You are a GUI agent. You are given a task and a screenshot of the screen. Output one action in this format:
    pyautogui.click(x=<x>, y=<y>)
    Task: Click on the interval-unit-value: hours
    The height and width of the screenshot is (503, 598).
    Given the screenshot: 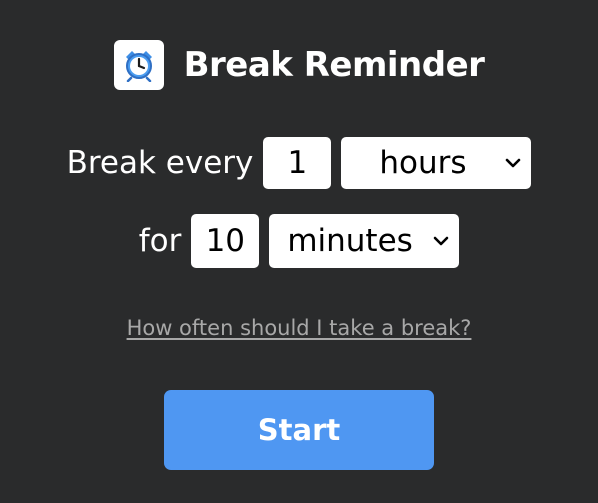 What is the action you would take?
    pyautogui.click(x=423, y=163)
    